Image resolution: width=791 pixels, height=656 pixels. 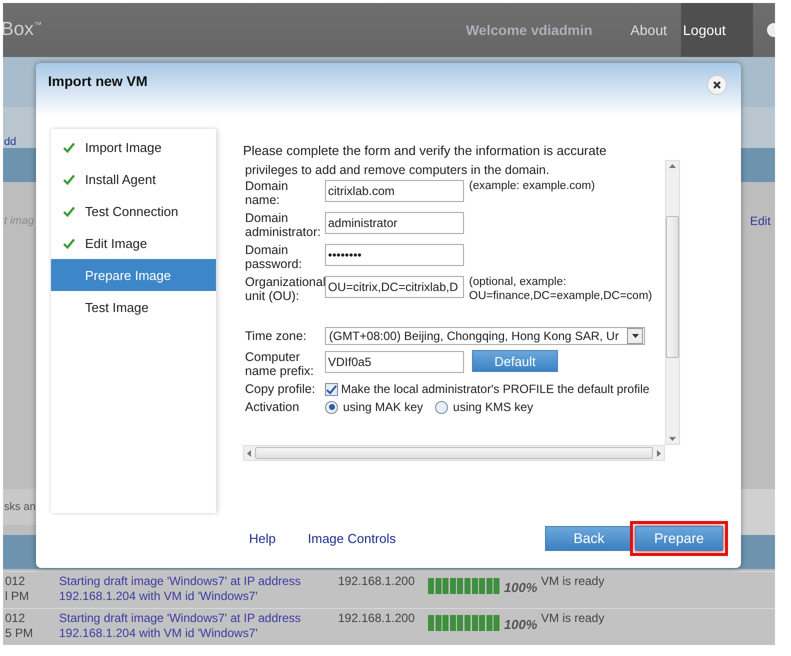 I want to click on add-link: dd, so click(x=10, y=142).